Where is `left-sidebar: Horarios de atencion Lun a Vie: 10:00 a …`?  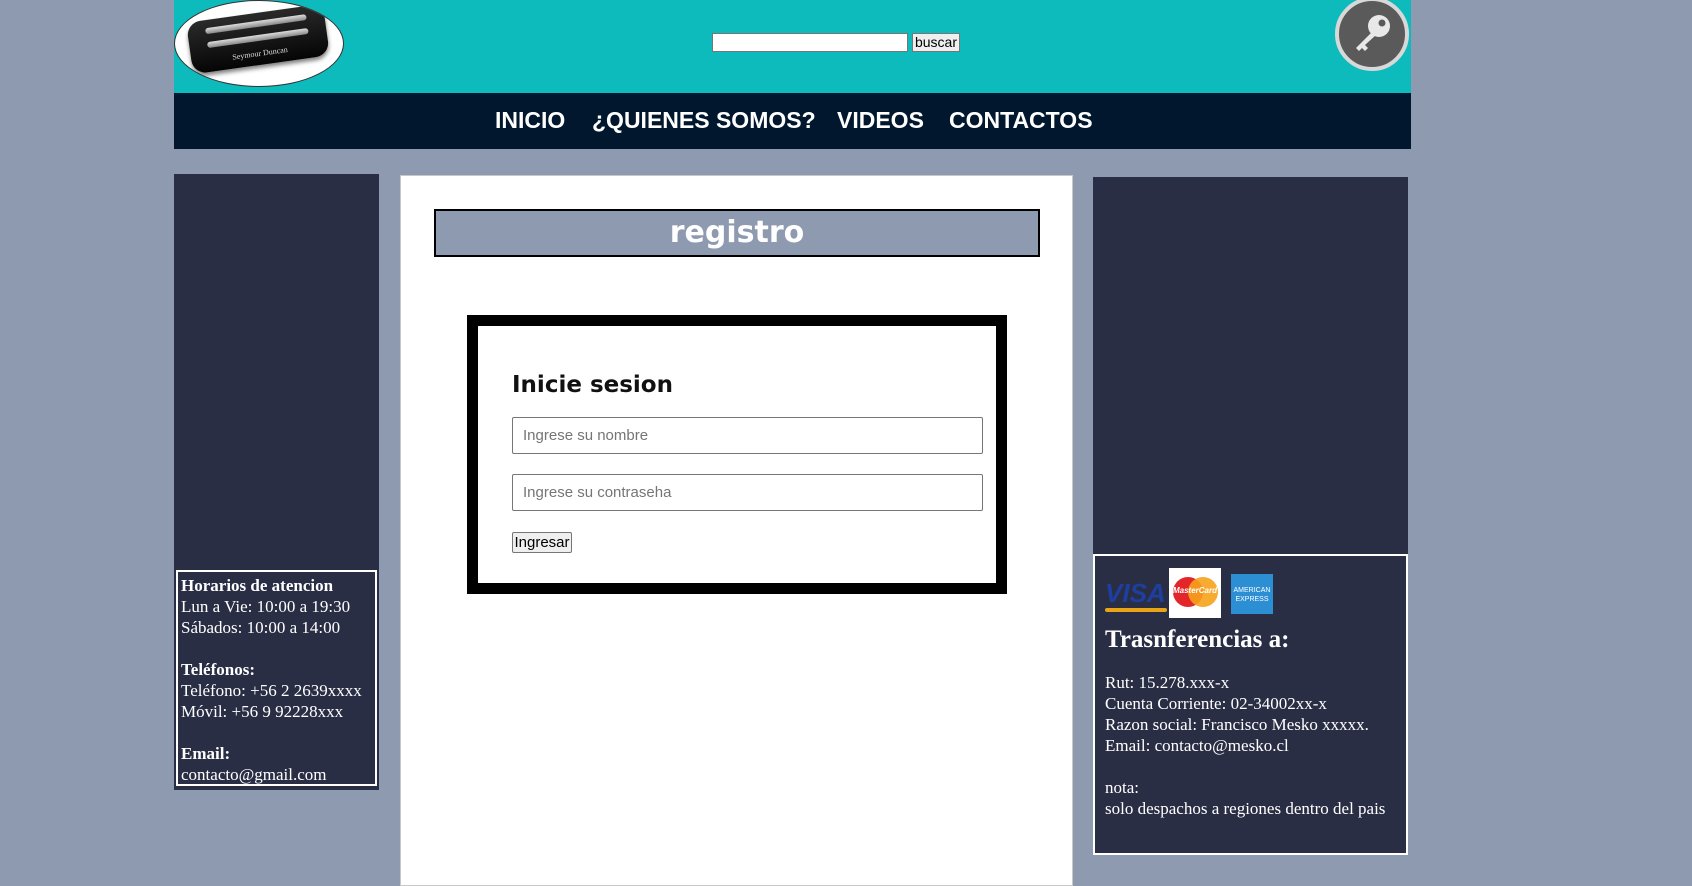
left-sidebar: Horarios de atencion Lun a Vie: 10:00 a … is located at coordinates (276, 482).